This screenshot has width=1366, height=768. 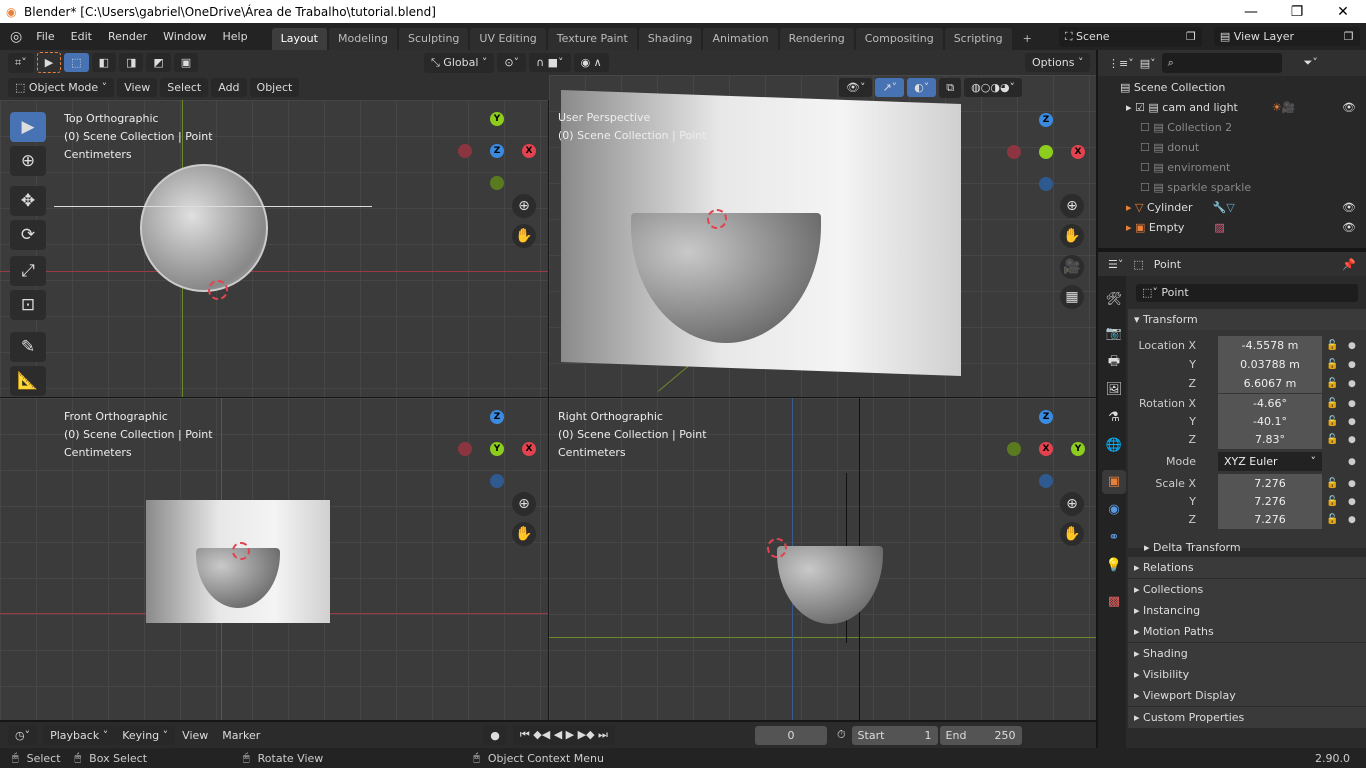 What do you see at coordinates (28, 161) in the screenshot?
I see `cursor-tool-icon: ⊕` at bounding box center [28, 161].